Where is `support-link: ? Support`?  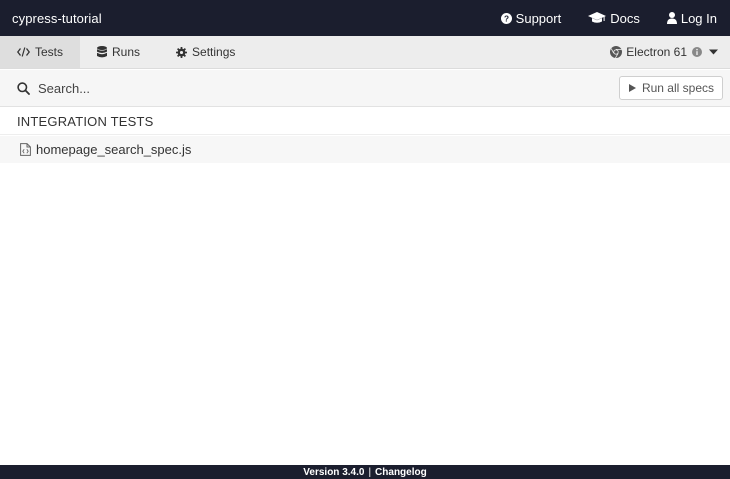 support-link: ? Support is located at coordinates (531, 18).